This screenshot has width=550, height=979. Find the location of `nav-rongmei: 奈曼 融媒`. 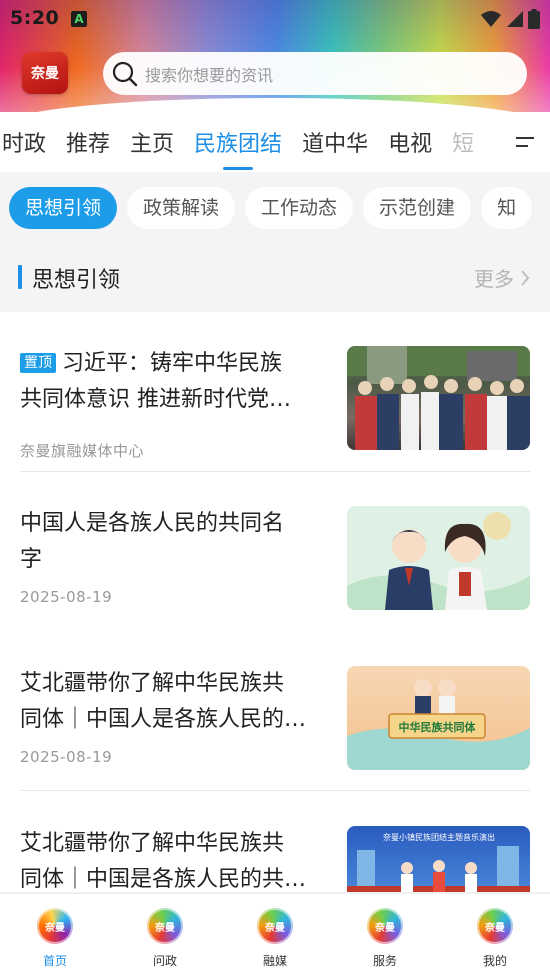

nav-rongmei: 奈曼 融媒 is located at coordinates (275, 936).